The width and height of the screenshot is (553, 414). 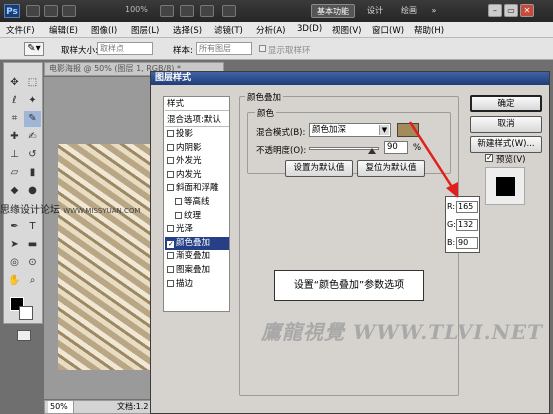 I want to click on mini-bridge-icon, so click(x=51, y=11).